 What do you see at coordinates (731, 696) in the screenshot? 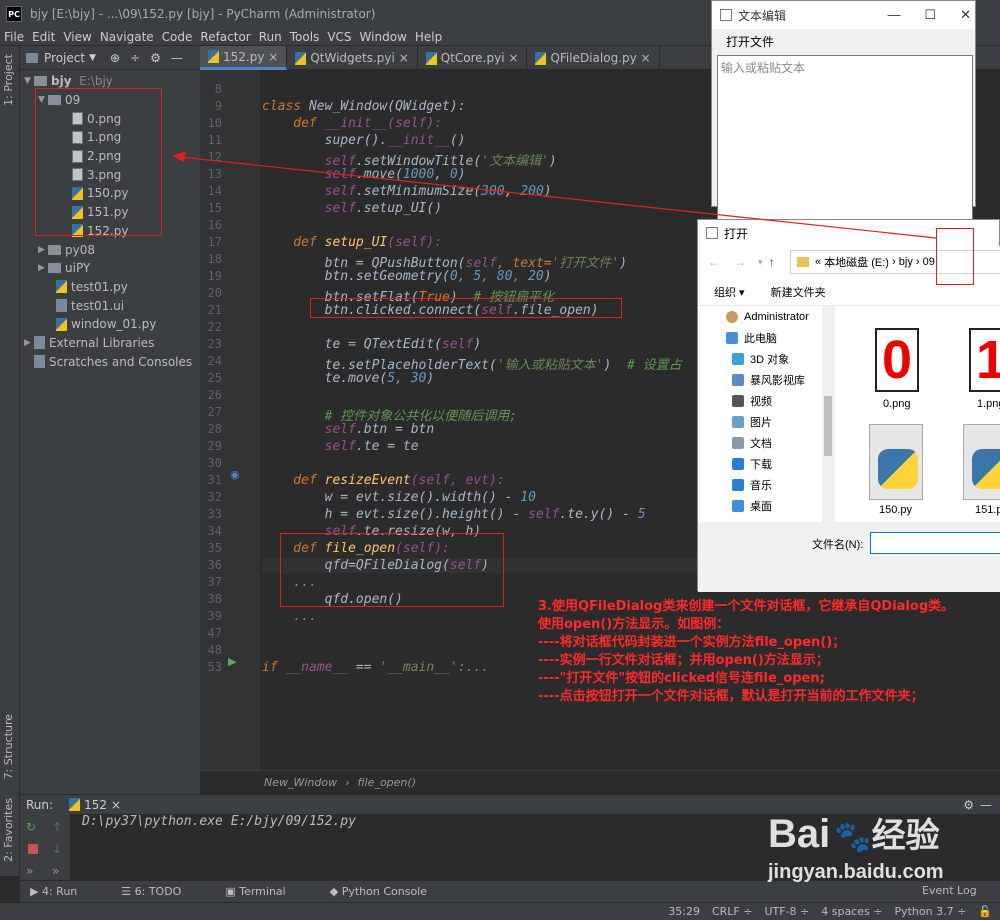
I see `annotation-line: ----点击按钮打开一个文件对话框，默认是打开当前的工作文件夹；` at bounding box center [731, 696].